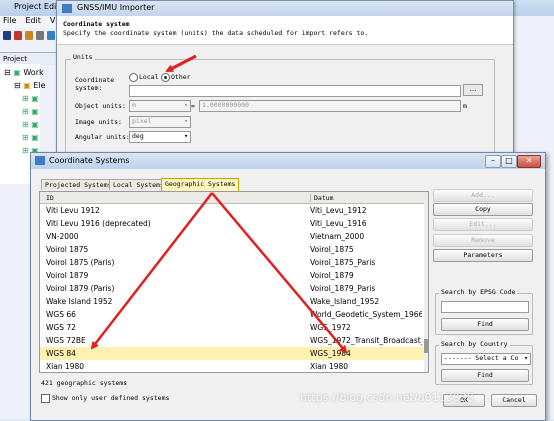 The image size is (554, 421). Describe the element at coordinates (338, 223) in the screenshot. I see `cell-datum: Viti_Levu_1916` at that location.